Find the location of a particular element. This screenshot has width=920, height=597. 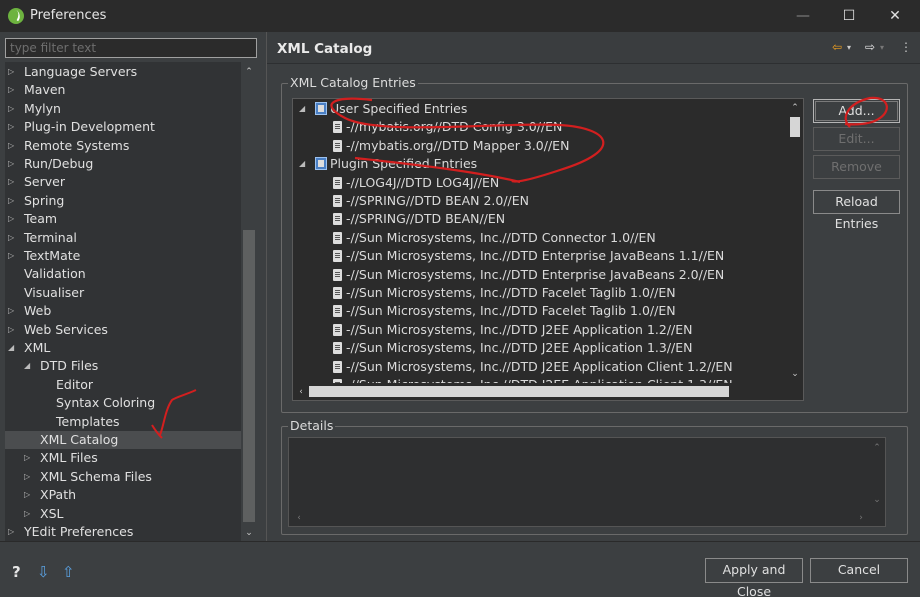

maximize-button: ☐ is located at coordinates (849, 16).